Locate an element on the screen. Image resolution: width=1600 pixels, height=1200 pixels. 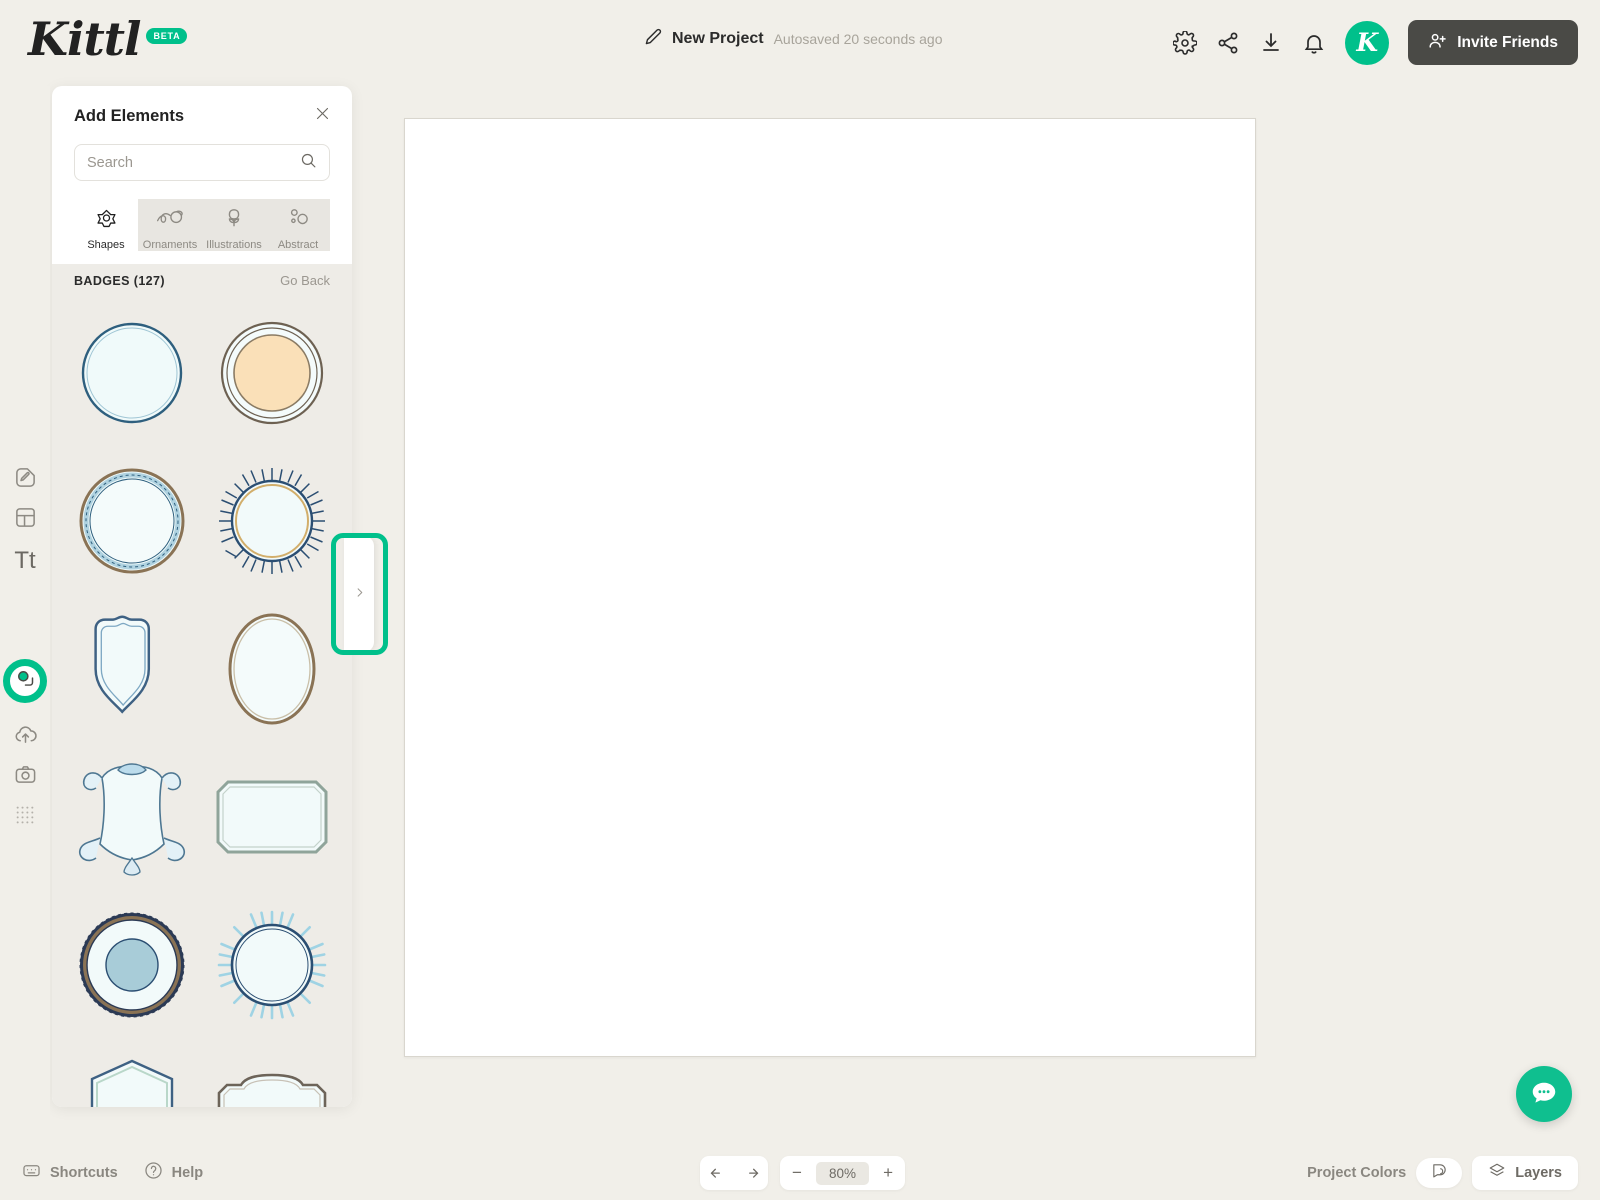
avatar: K is located at coordinates (1367, 42).